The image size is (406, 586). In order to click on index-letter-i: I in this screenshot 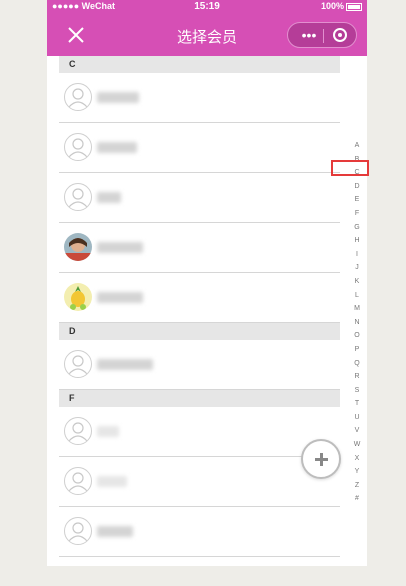, I will do `click(357, 255)`.